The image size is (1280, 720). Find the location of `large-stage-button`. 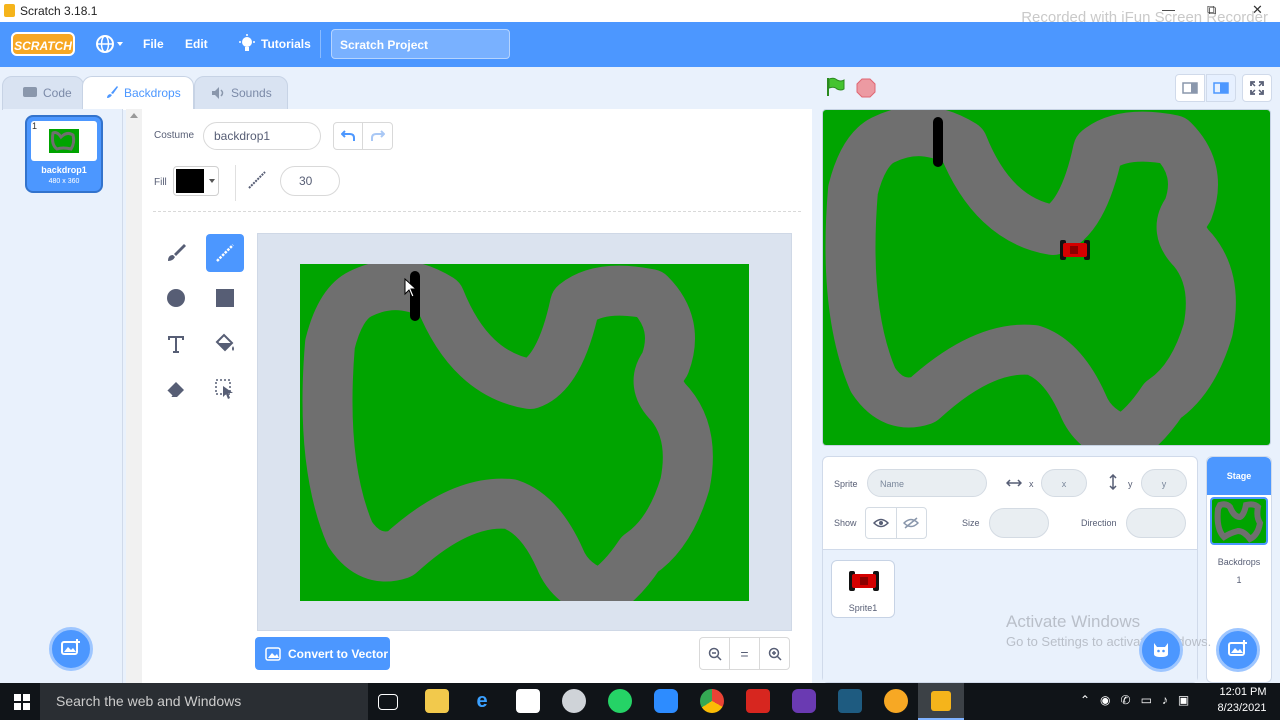

large-stage-button is located at coordinates (1221, 88).